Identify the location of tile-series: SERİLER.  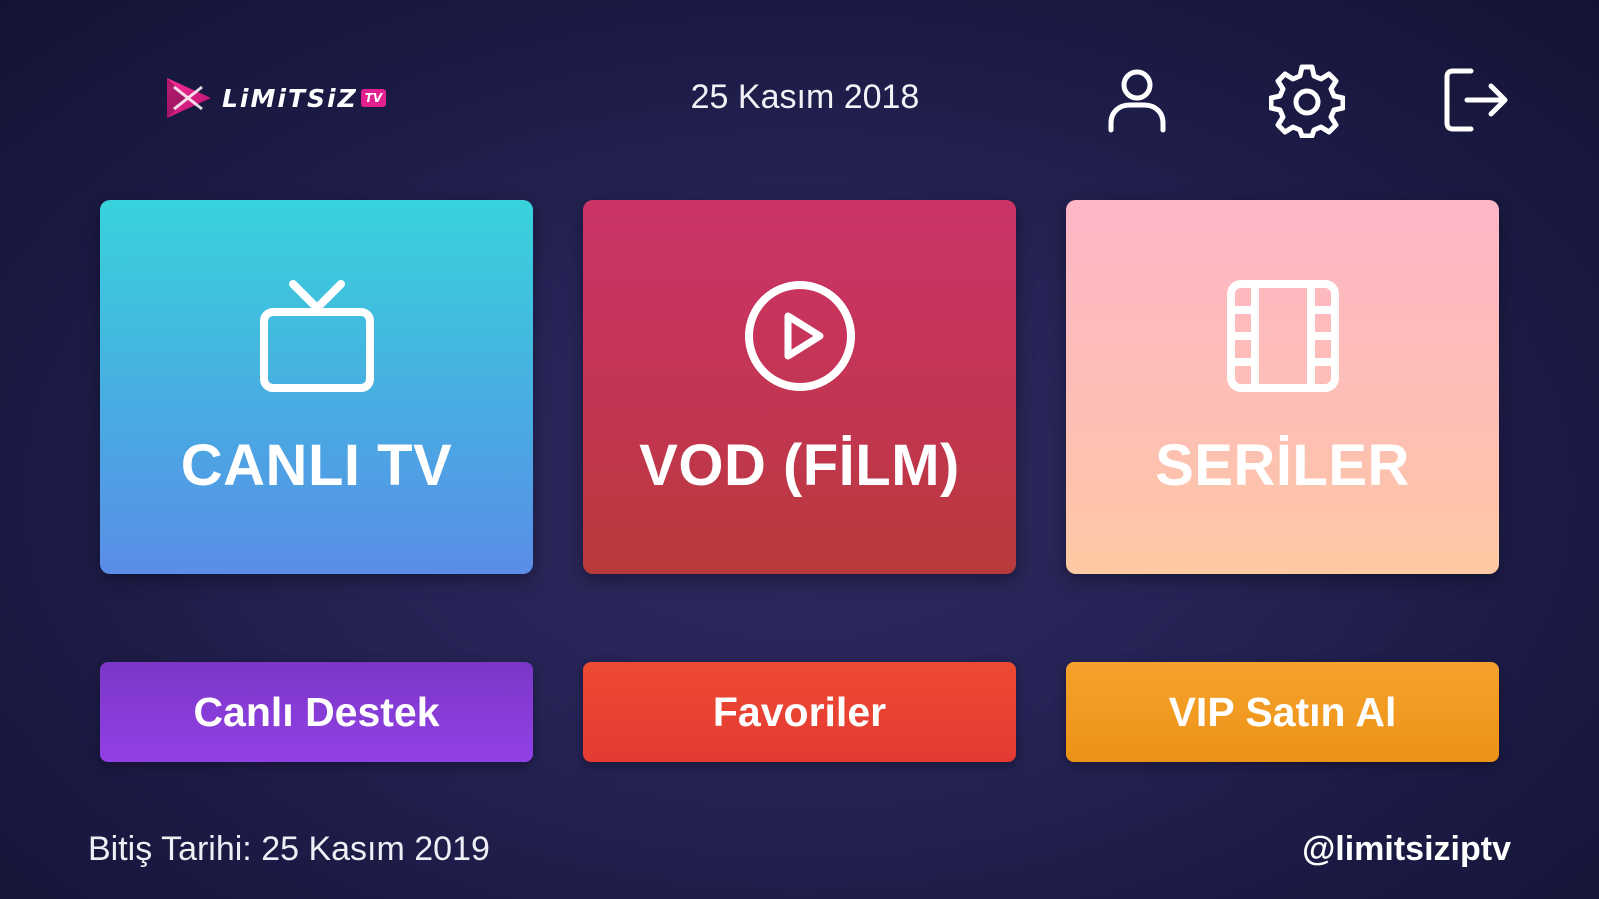
(1282, 387).